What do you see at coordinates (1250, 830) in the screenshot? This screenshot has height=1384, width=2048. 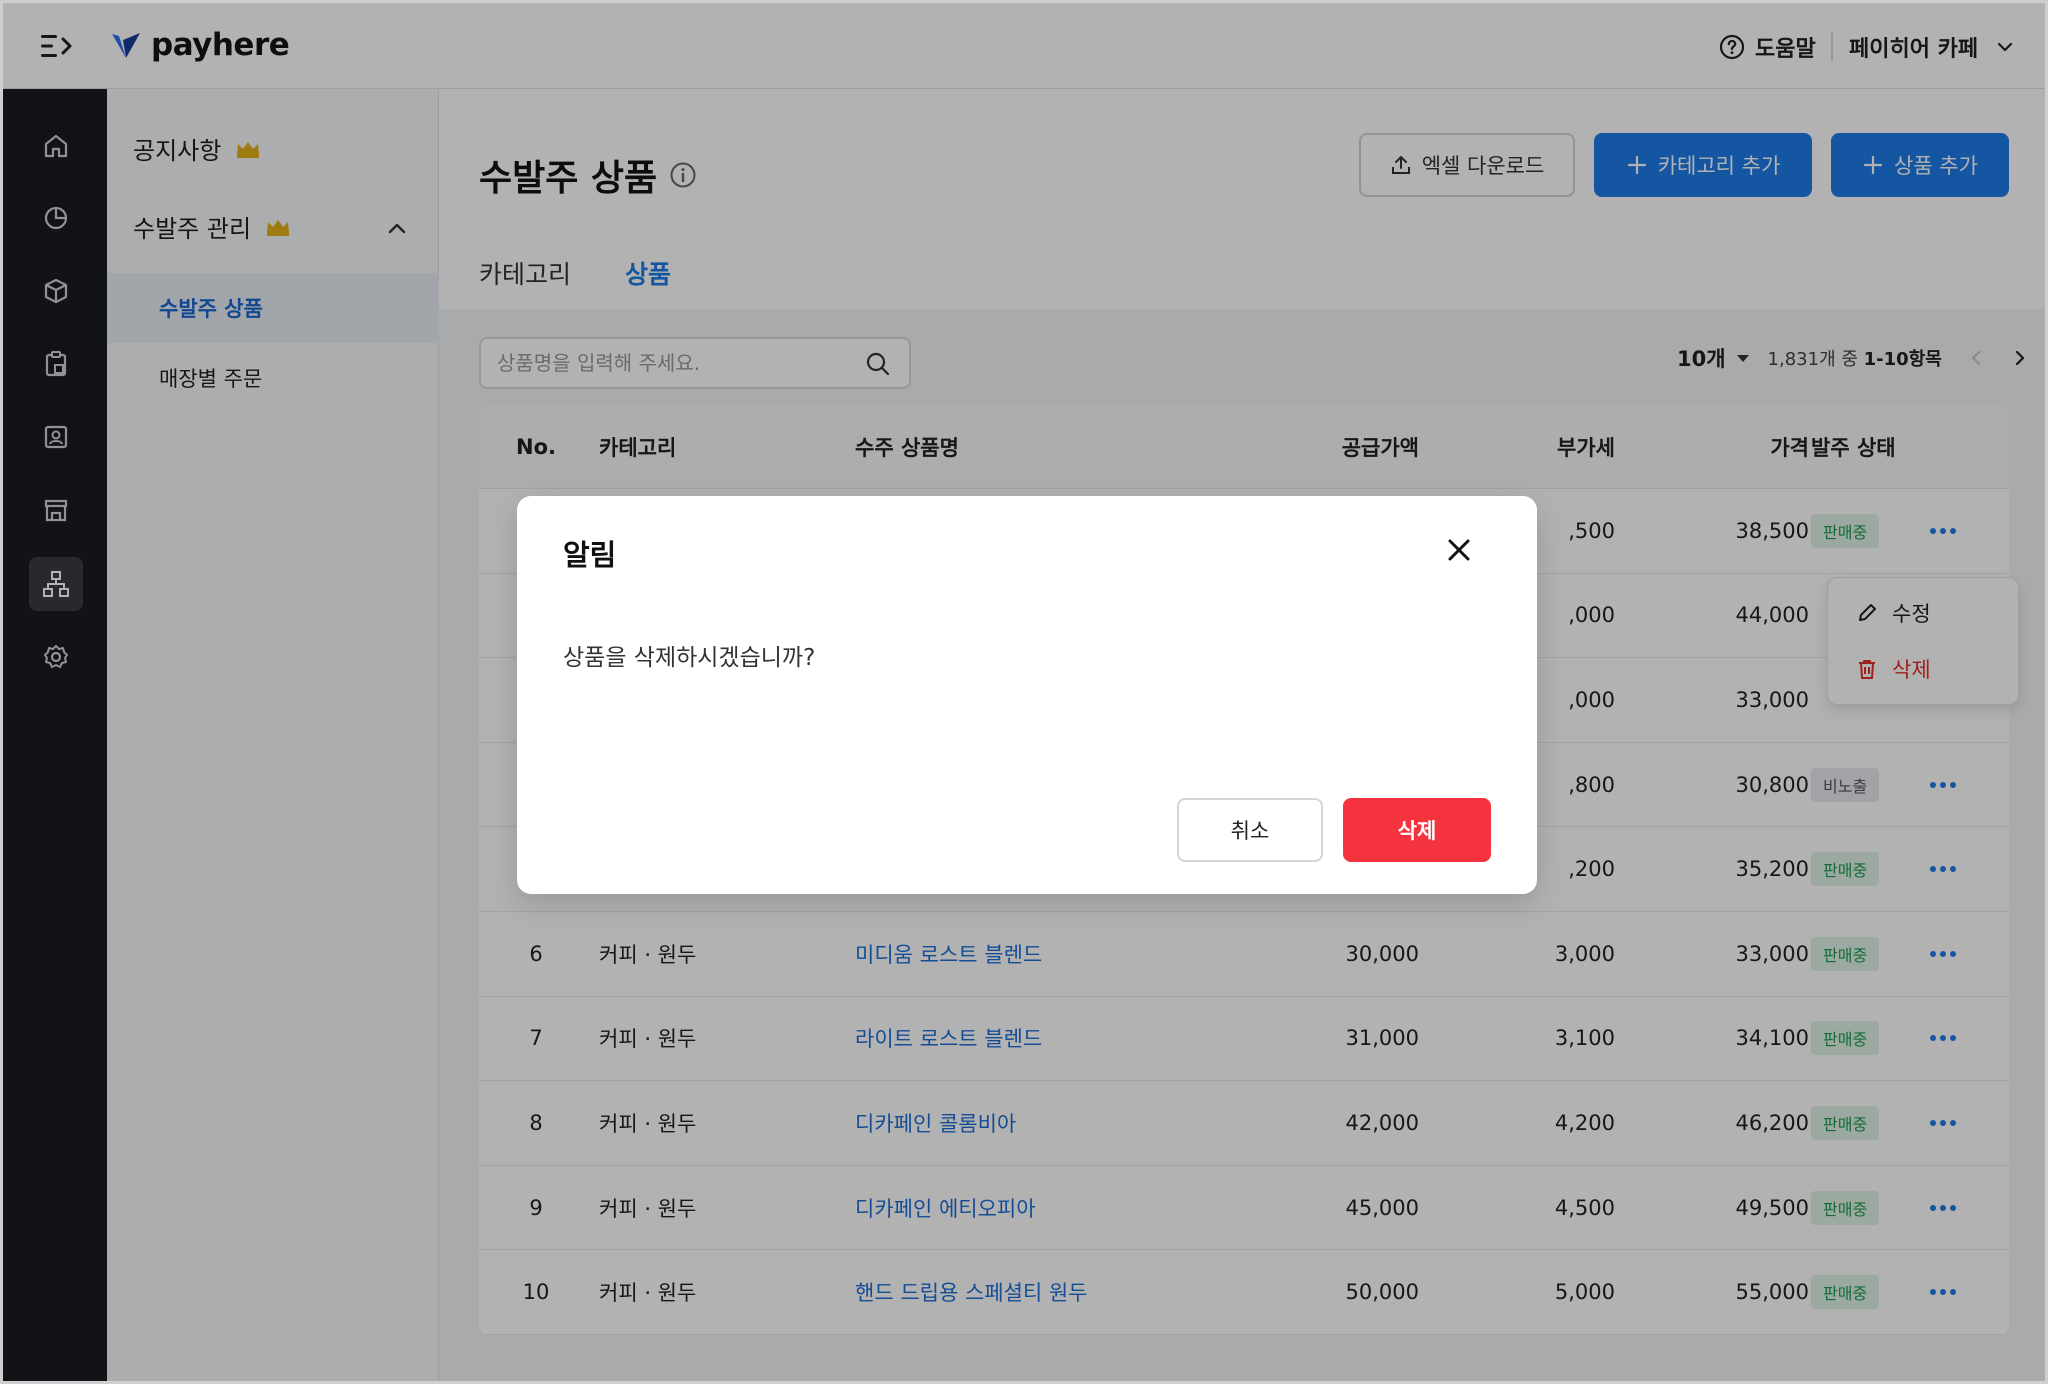 I see `cancel-button: 취소` at bounding box center [1250, 830].